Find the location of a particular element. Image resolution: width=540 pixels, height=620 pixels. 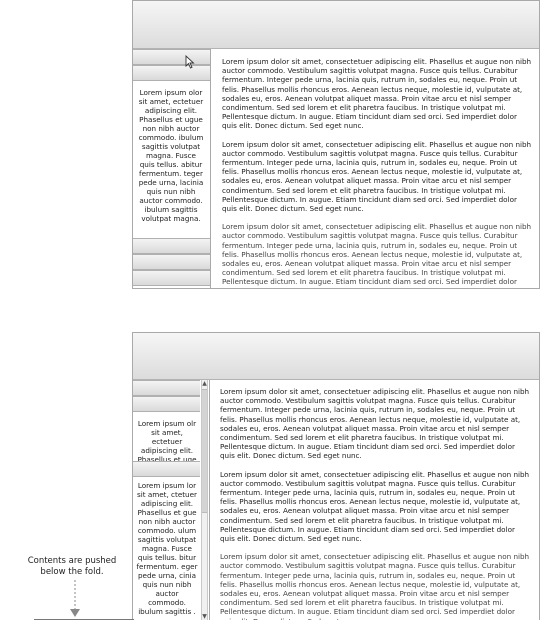

mockup-bottom-header is located at coordinates (336, 356).